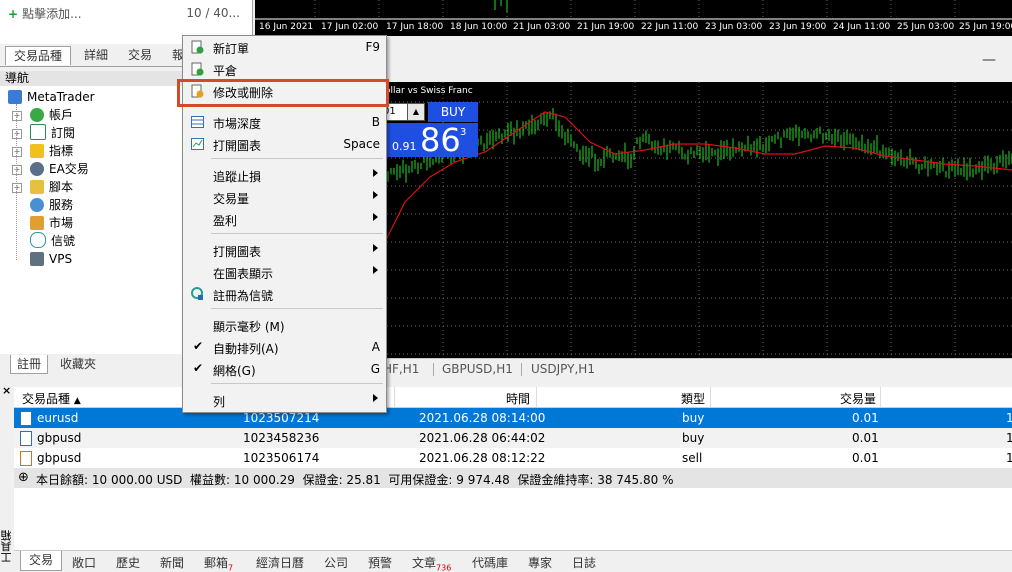 This screenshot has height=572, width=1012. Describe the element at coordinates (197, 293) in the screenshot. I see `signal-icon` at that location.